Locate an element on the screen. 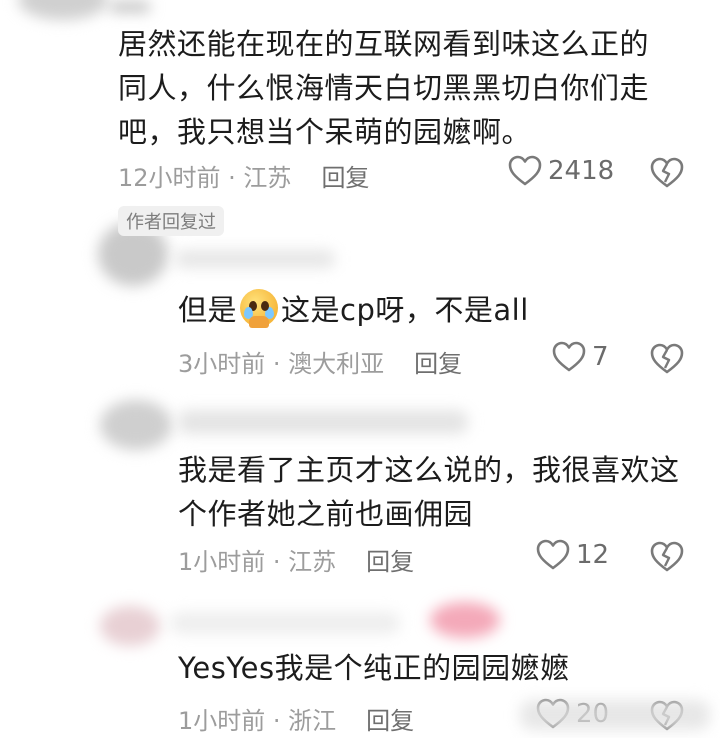  timestamp-location: 1小时前 · 浙江 is located at coordinates (257, 721).